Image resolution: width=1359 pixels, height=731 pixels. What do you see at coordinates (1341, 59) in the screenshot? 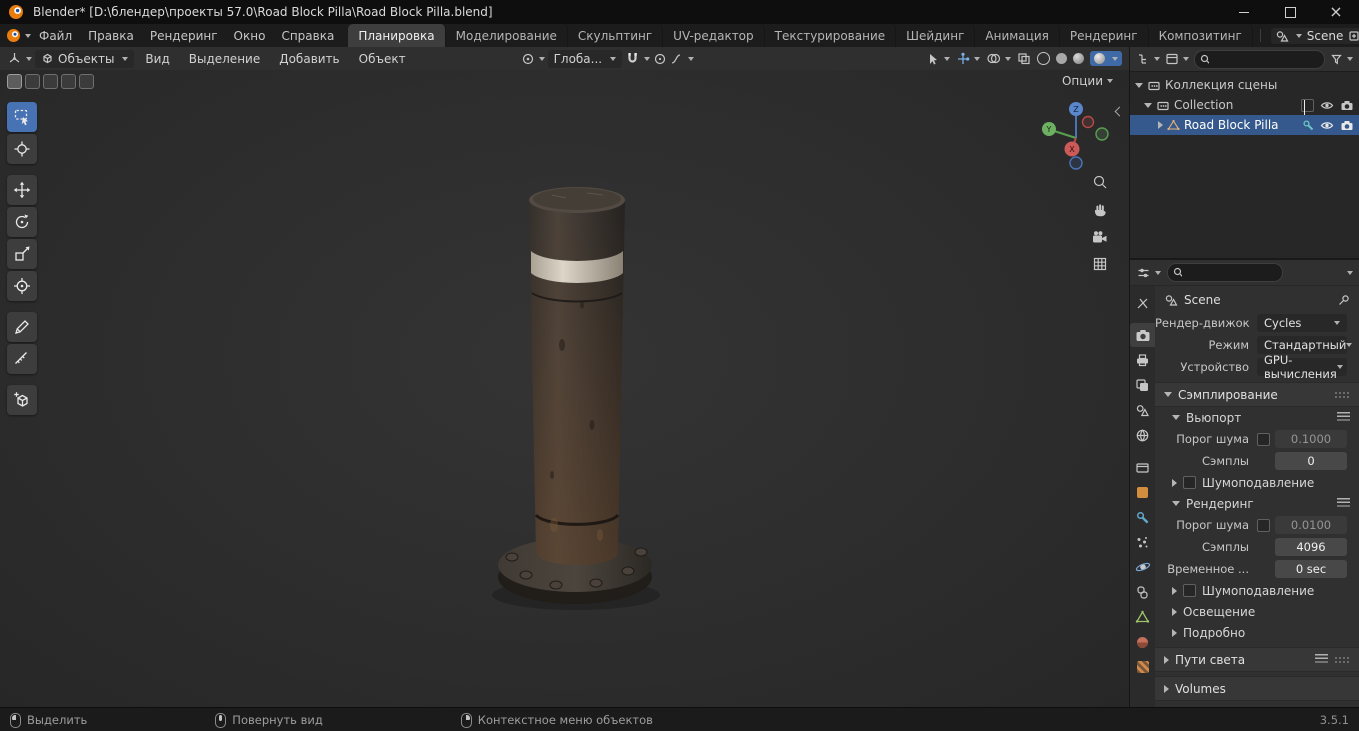
I see `filter-button` at bounding box center [1341, 59].